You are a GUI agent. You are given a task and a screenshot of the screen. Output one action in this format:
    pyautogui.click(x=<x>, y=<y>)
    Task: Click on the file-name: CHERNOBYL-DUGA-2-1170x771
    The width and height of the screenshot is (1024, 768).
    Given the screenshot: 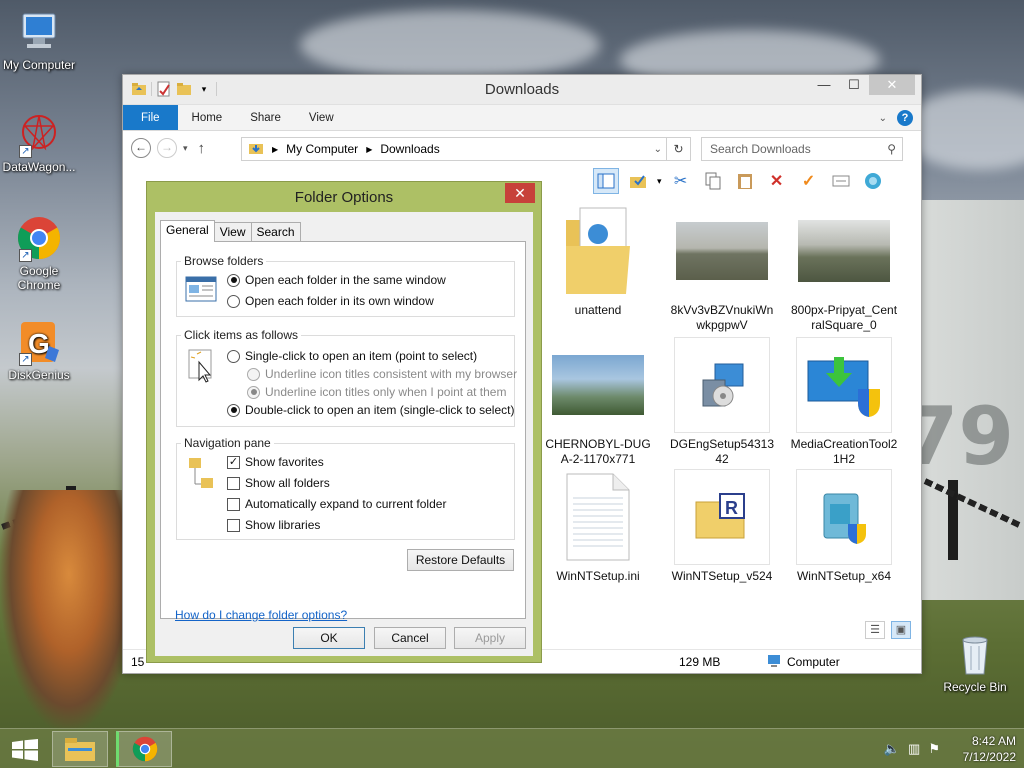 What is the action you would take?
    pyautogui.click(x=598, y=451)
    